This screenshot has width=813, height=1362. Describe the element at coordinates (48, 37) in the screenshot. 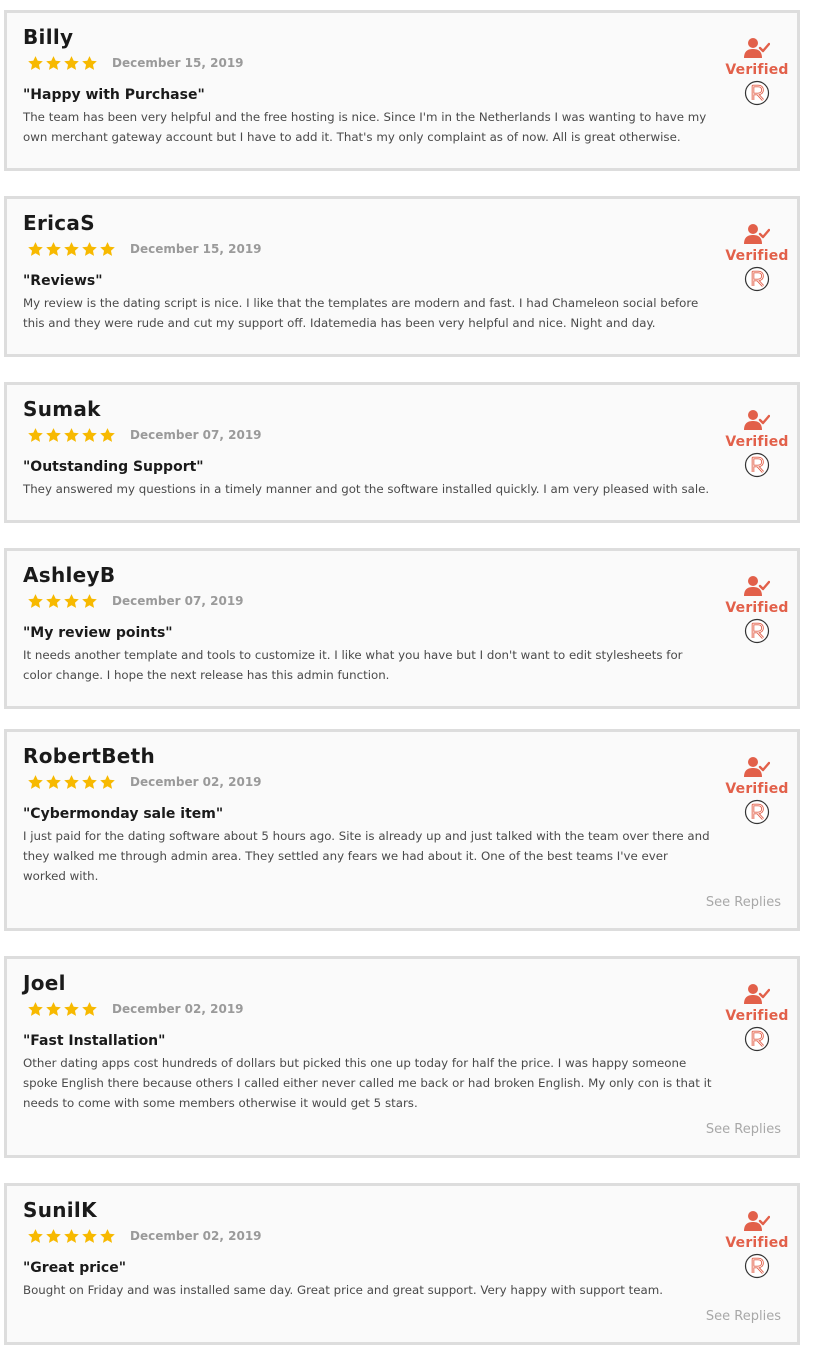

I see `reviewer-name: Billy` at that location.